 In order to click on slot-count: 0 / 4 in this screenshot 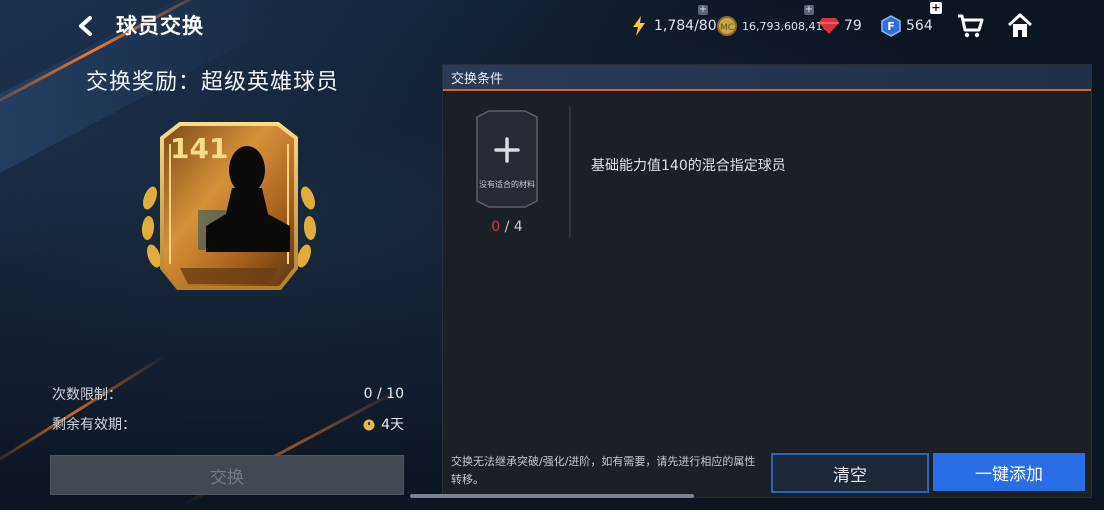, I will do `click(507, 227)`.